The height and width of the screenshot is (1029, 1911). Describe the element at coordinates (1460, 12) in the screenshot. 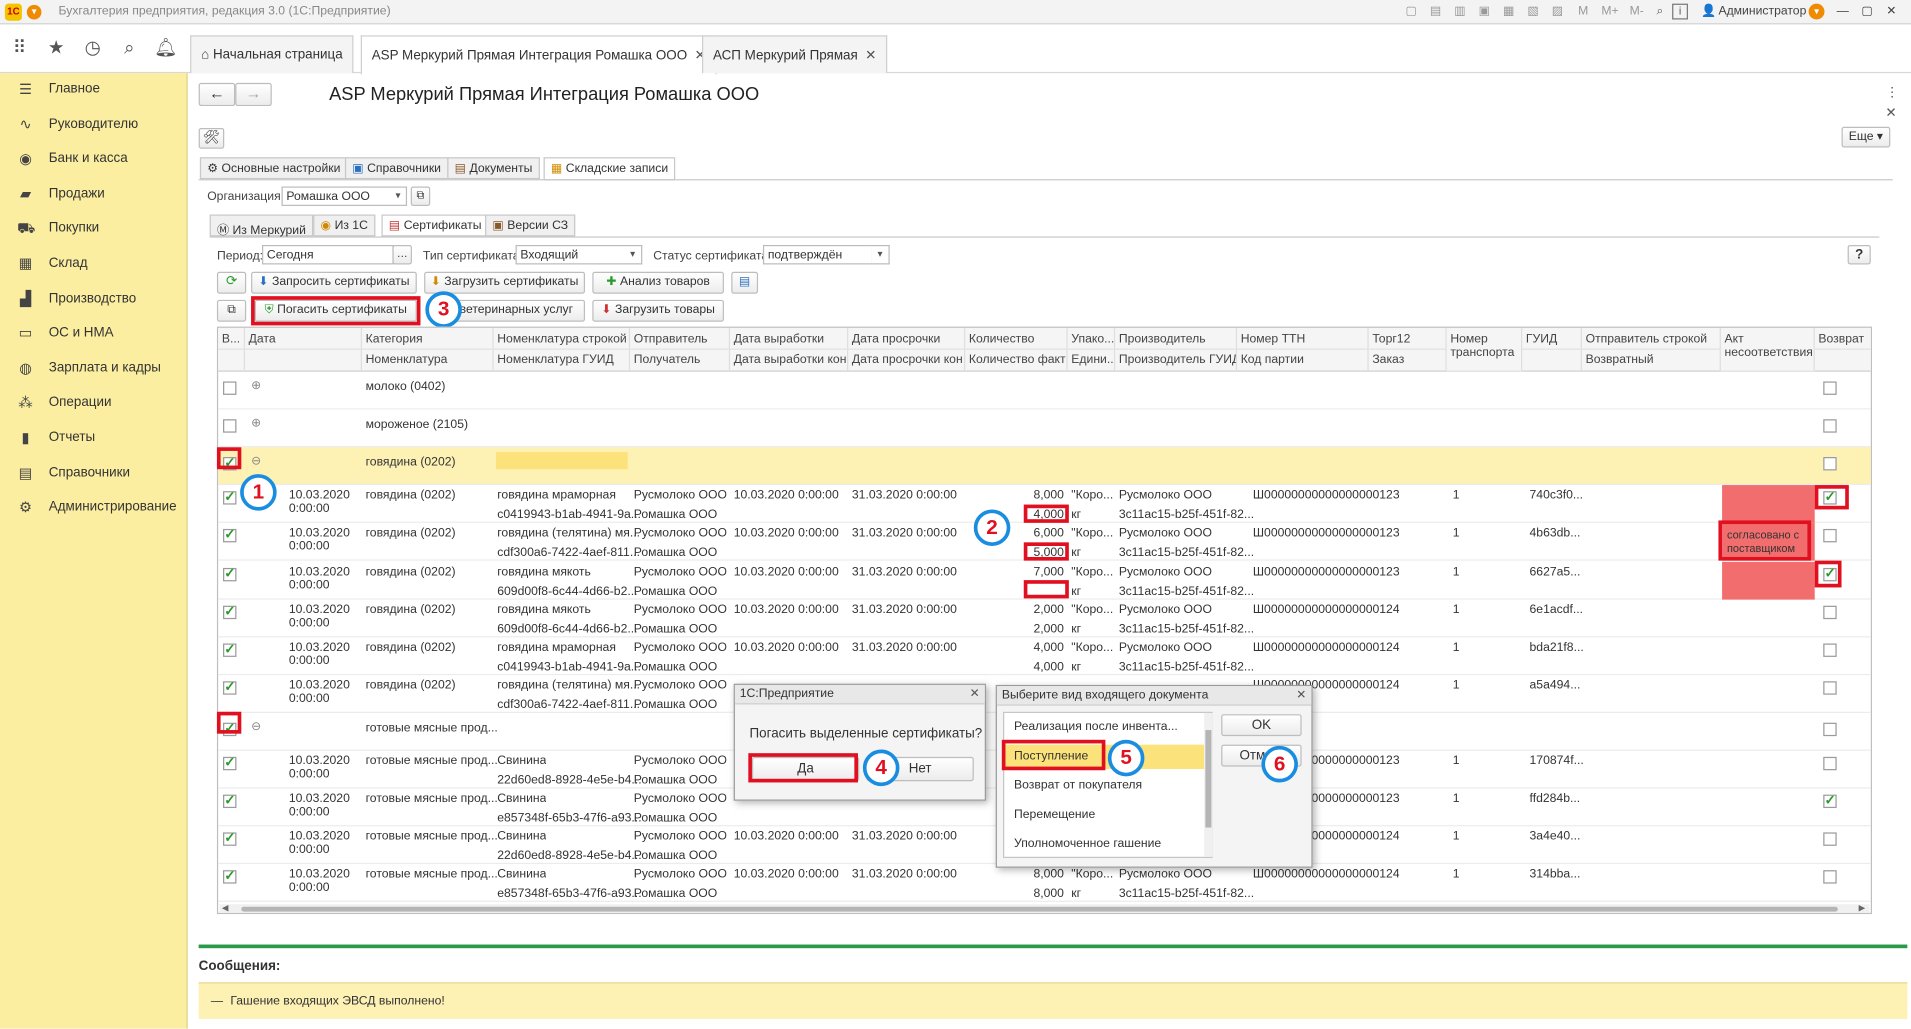

I see `preview-icon: ▥` at that location.